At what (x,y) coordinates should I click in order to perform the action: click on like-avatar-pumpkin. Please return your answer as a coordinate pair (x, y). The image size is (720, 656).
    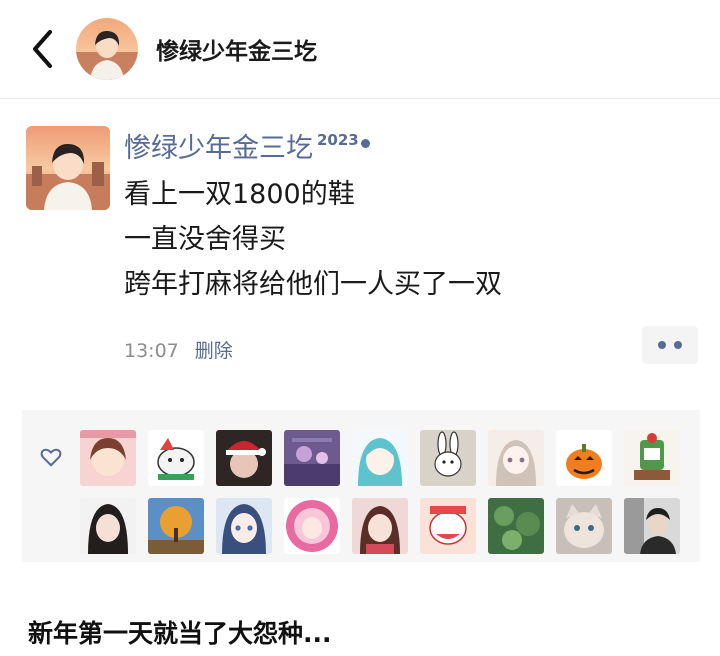
    Looking at the image, I should click on (584, 458).